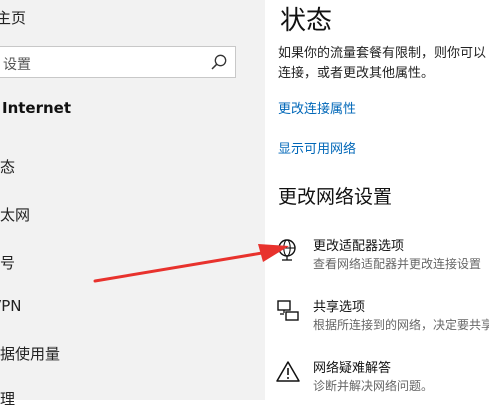 This screenshot has width=489, height=409. What do you see at coordinates (382, 64) in the screenshot?
I see `status-description: 如果你的流量套餐有限制，则你可以 连接，或者更改其他属性。` at bounding box center [382, 64].